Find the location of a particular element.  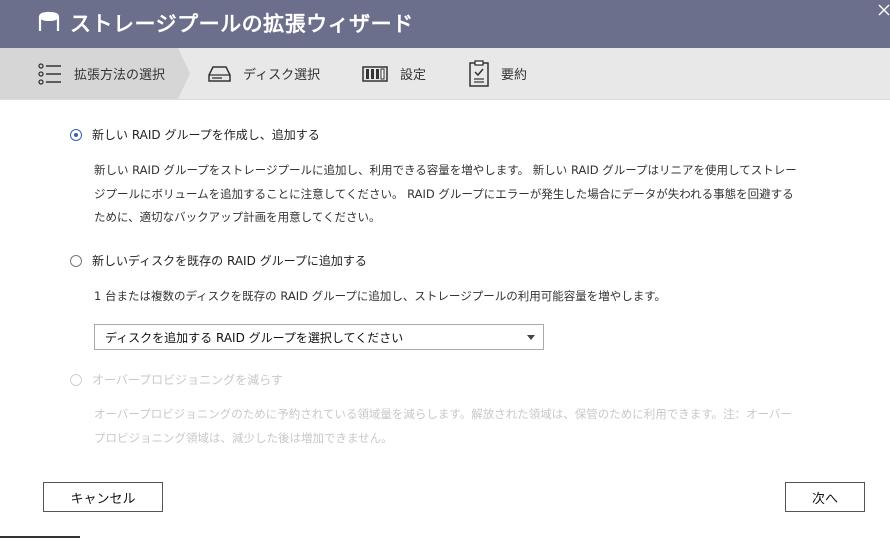

description-line: プロビジョニング領域は、減少した後は増加できません。 is located at coordinates (243, 437).